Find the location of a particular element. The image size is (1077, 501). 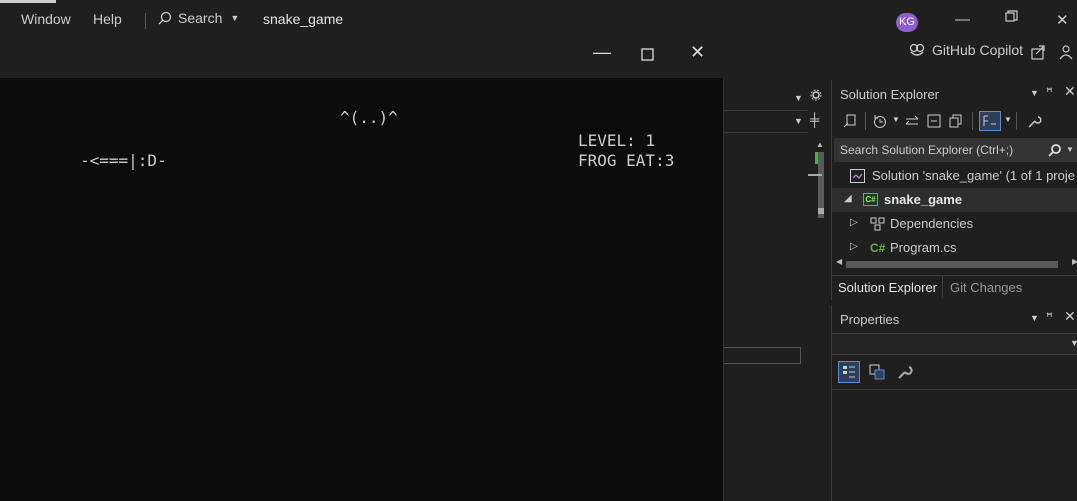

tab-solution-explorer: Solution Explorer is located at coordinates (887, 287).